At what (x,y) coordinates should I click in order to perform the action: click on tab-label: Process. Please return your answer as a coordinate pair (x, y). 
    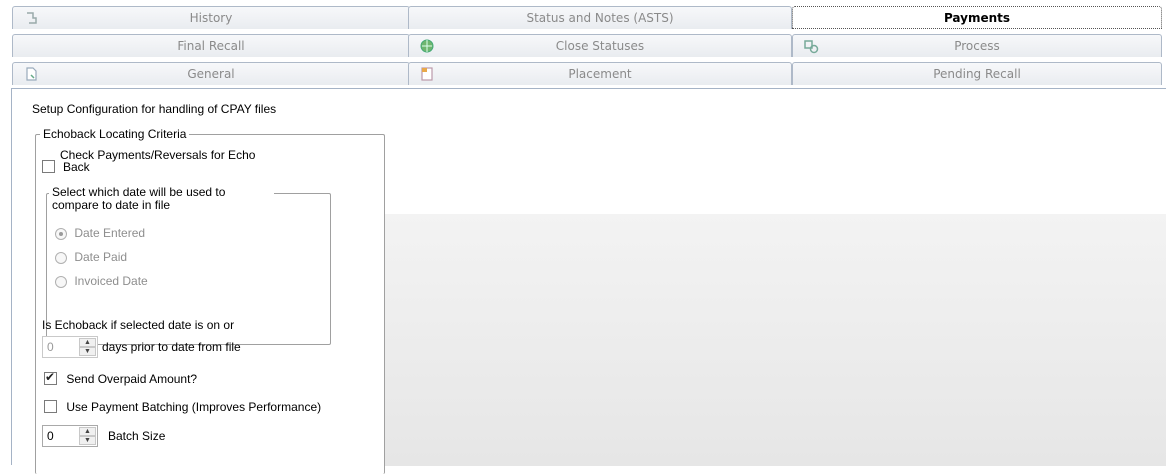
    Looking at the image, I should click on (977, 46).